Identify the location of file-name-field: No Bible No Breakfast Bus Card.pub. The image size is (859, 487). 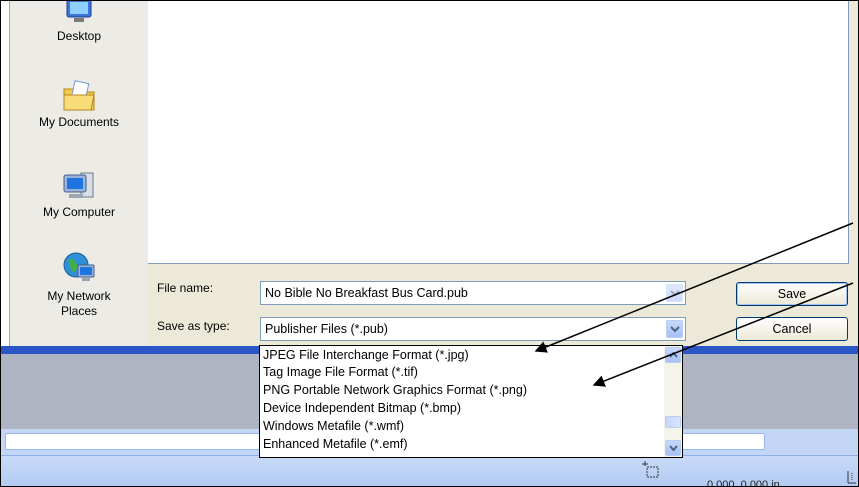
(473, 293).